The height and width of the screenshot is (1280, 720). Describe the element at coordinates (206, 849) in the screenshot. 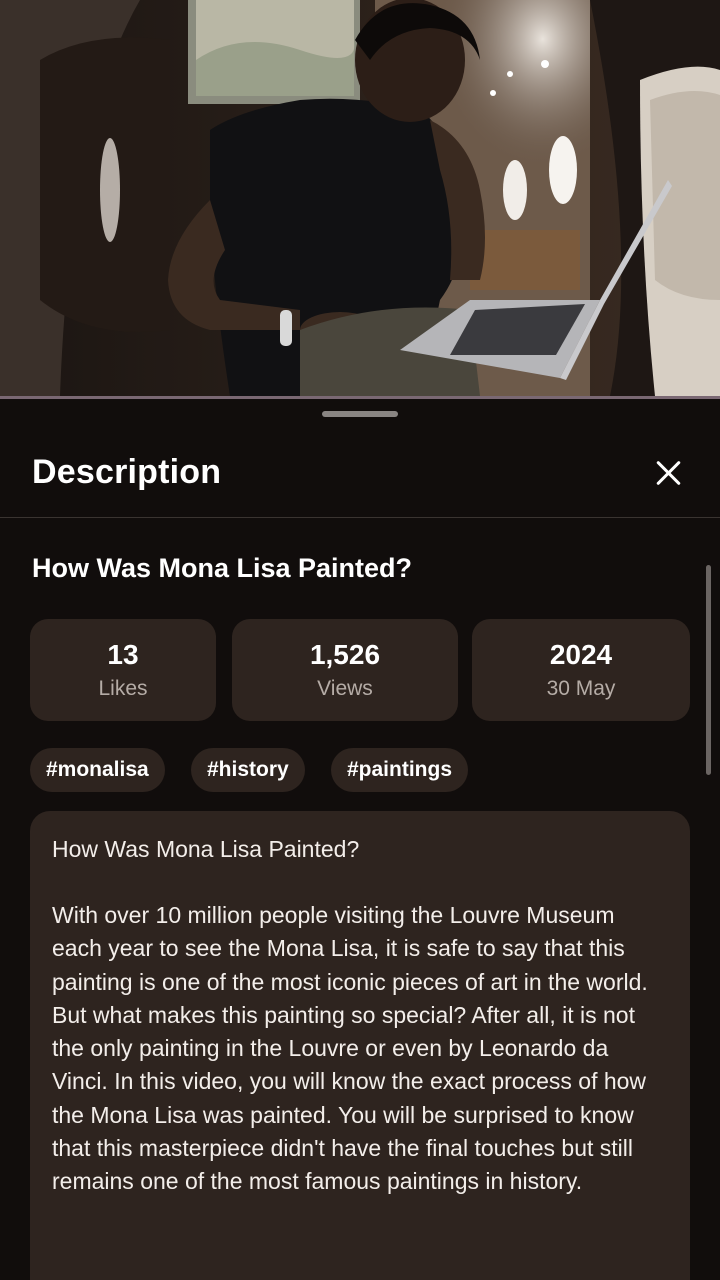

I see `description-heading: How Was Mona Lisa Painted?` at that location.